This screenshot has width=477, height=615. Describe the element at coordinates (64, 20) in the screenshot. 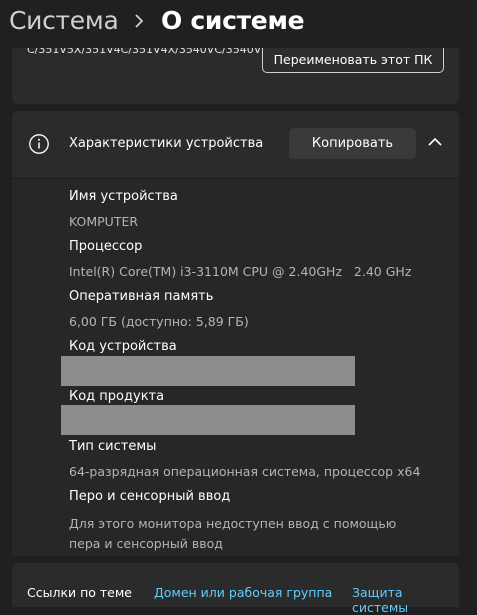

I see `breadcrumb-parent-system: Система` at that location.